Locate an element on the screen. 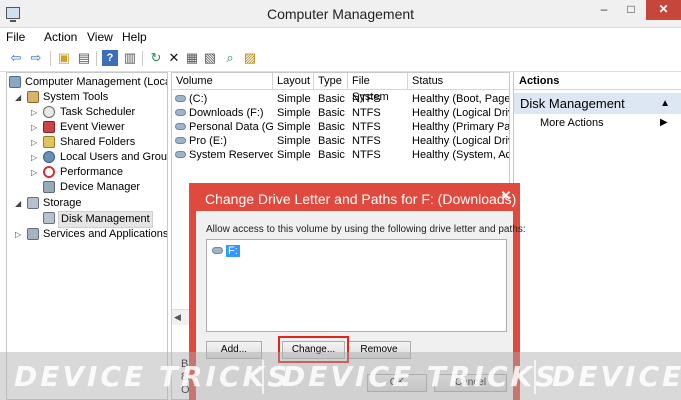 Image resolution: width=681 pixels, height=400 pixels. computer-icon is located at coordinates (15, 82).